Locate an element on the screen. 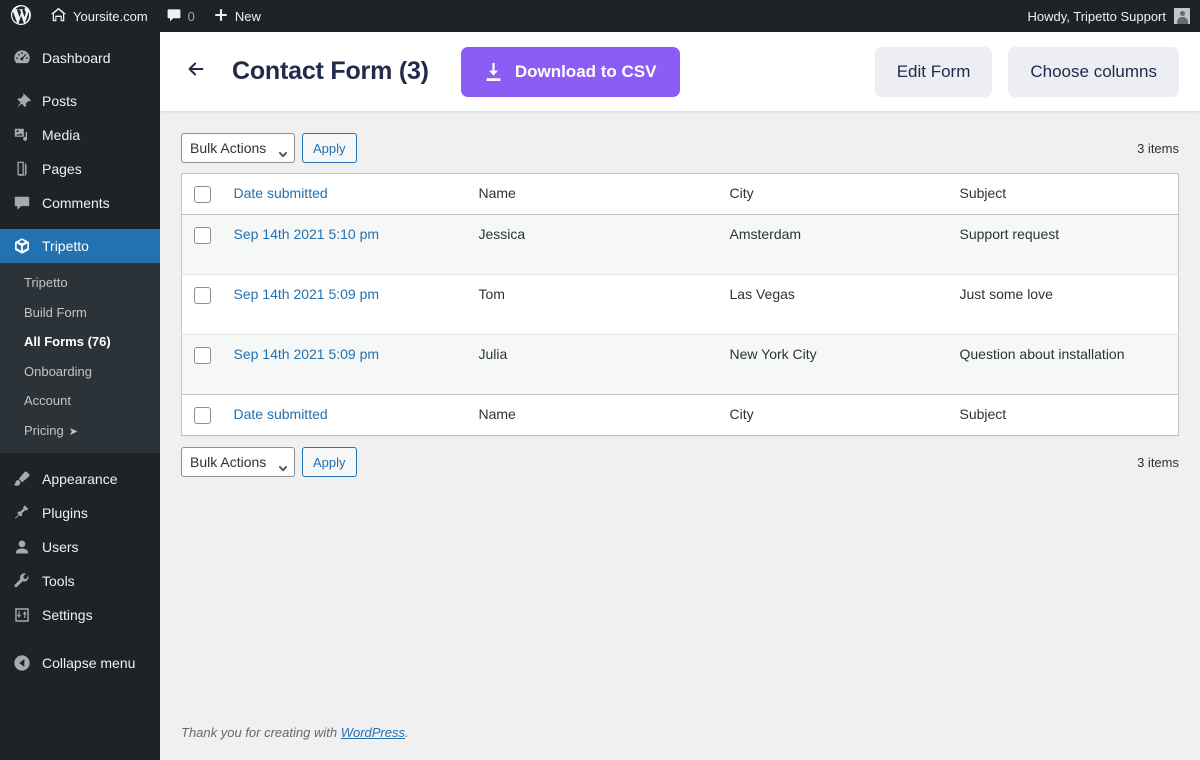 This screenshot has width=1200, height=760. sidebar-item-label: Tripetto is located at coordinates (65, 246).